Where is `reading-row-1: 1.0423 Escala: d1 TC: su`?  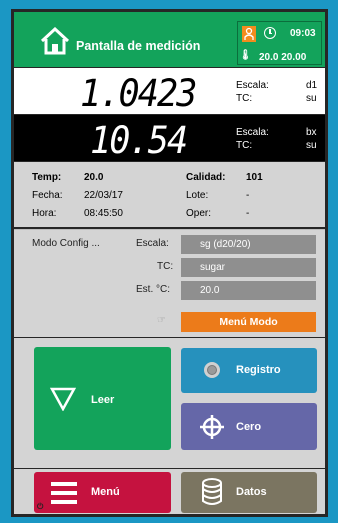 reading-row-1: 1.0423 Escala: d1 TC: su is located at coordinates (169, 91).